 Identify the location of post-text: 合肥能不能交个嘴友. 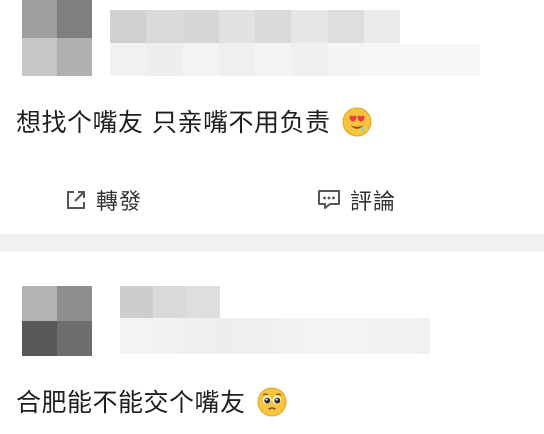
(152, 403).